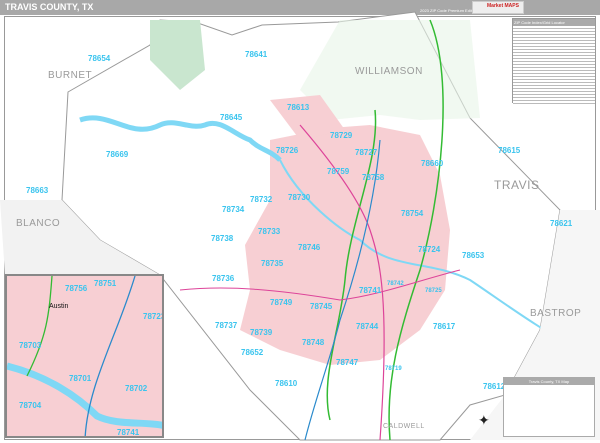 This screenshot has height=443, width=600. I want to click on zip-label: 78738, so click(222, 238).